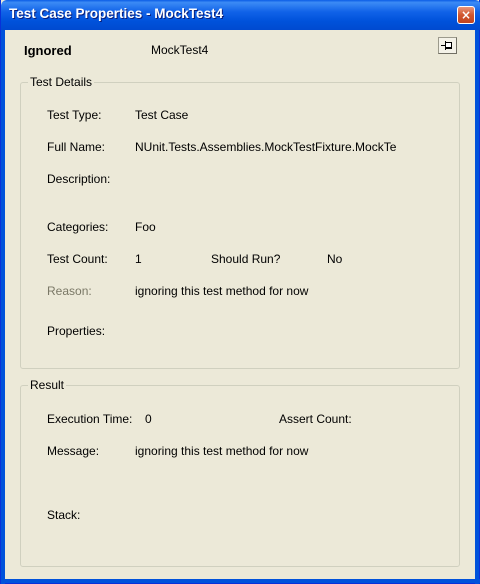  What do you see at coordinates (240, 581) in the screenshot?
I see `window-frame-bottom` at bounding box center [240, 581].